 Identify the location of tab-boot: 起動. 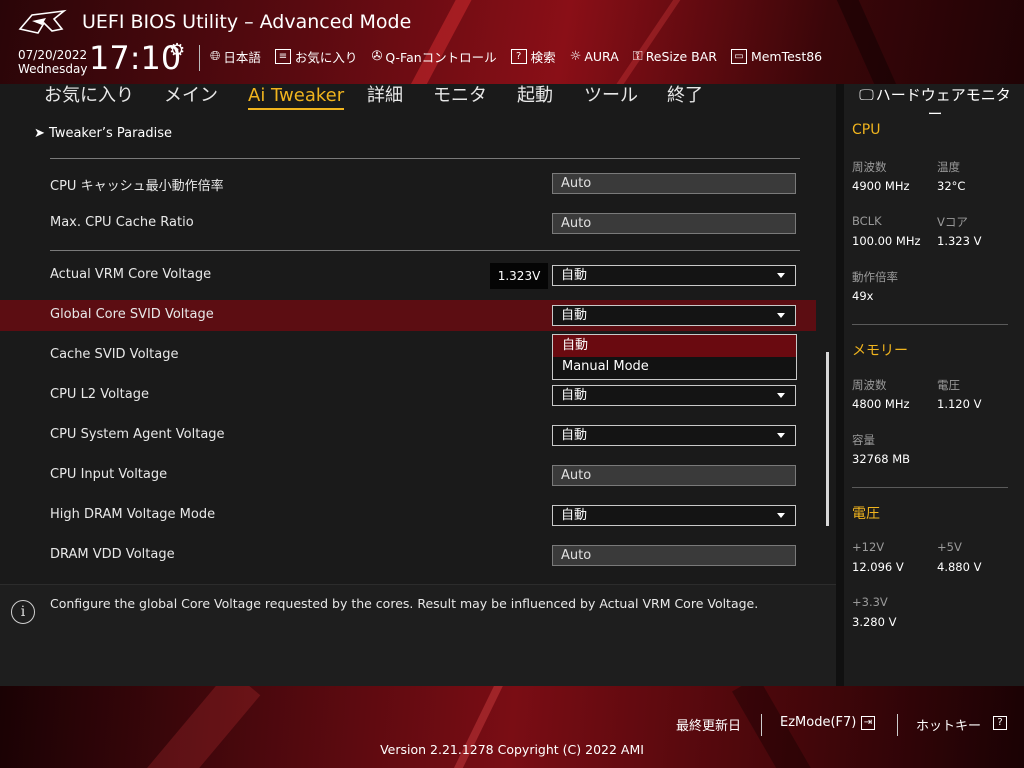
(535, 96).